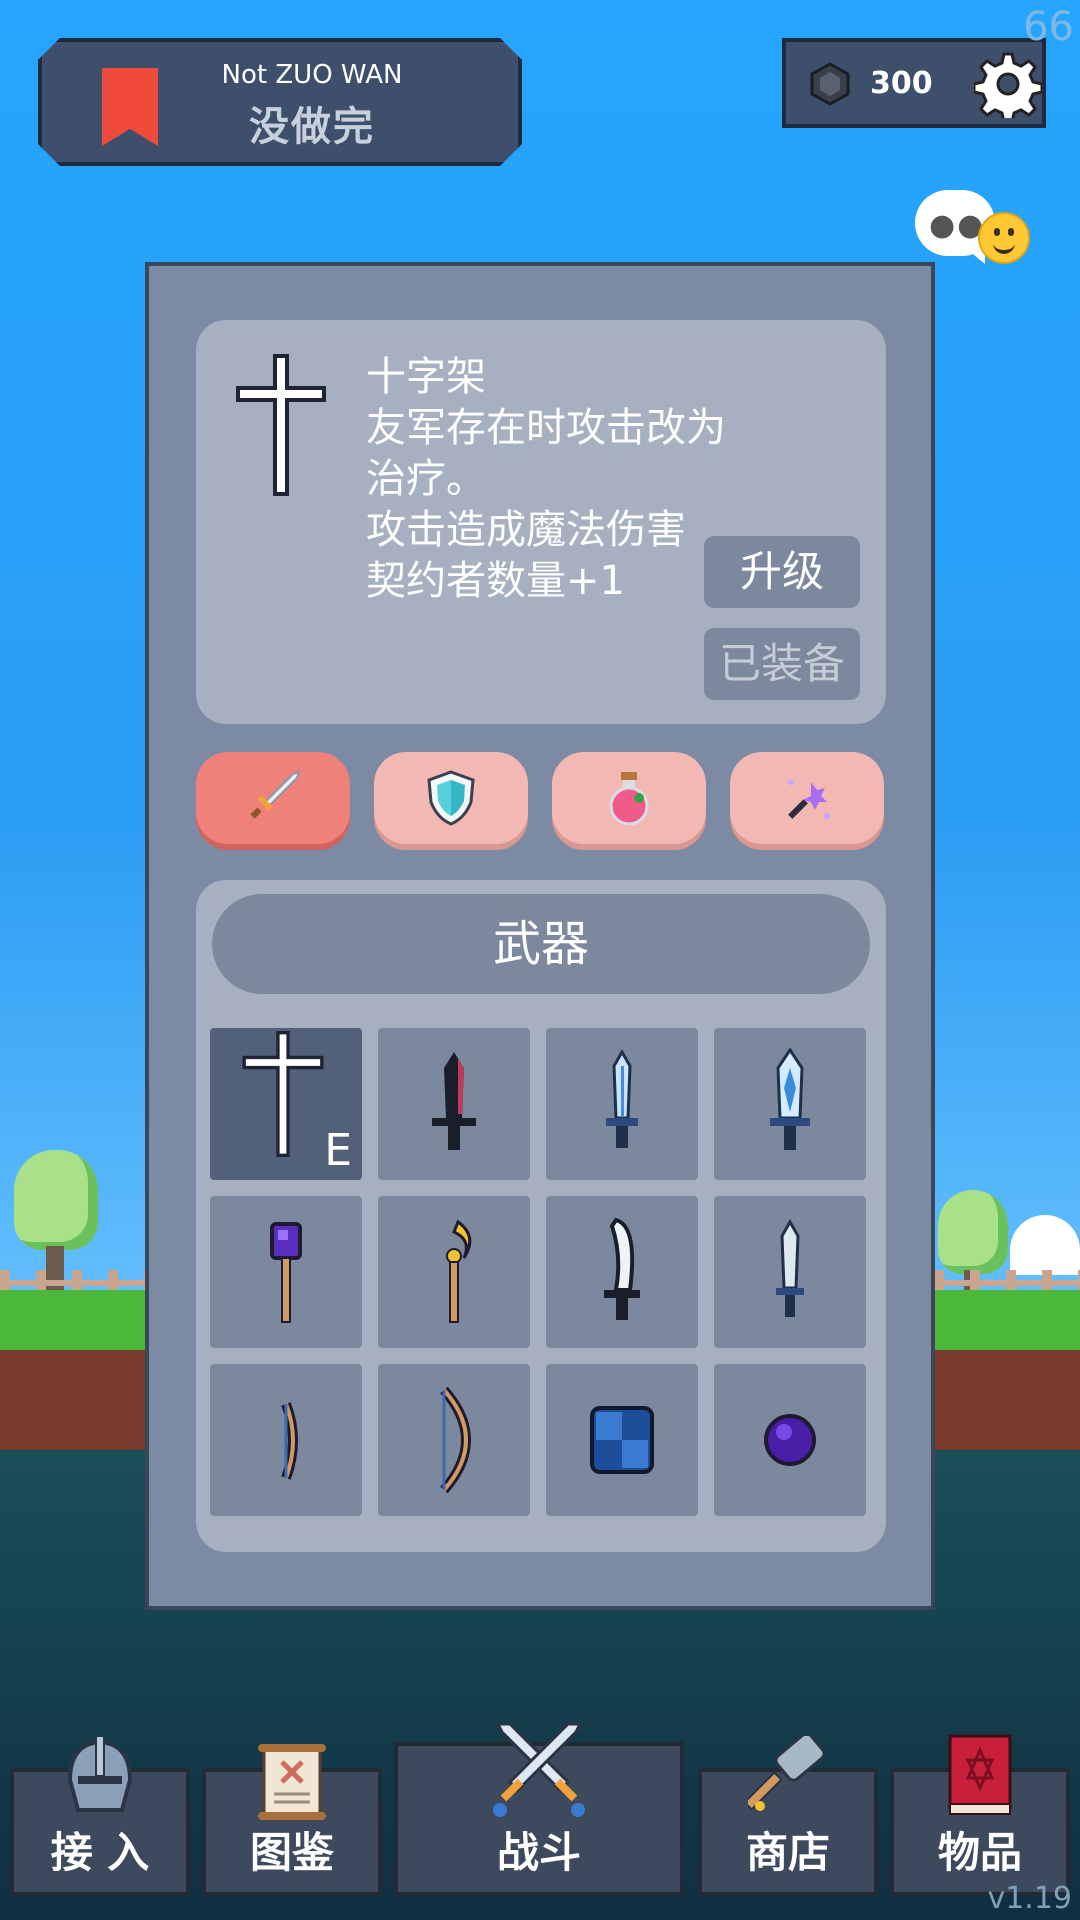 The height and width of the screenshot is (1920, 1080). I want to click on inventory-slot: E, so click(286, 1104).